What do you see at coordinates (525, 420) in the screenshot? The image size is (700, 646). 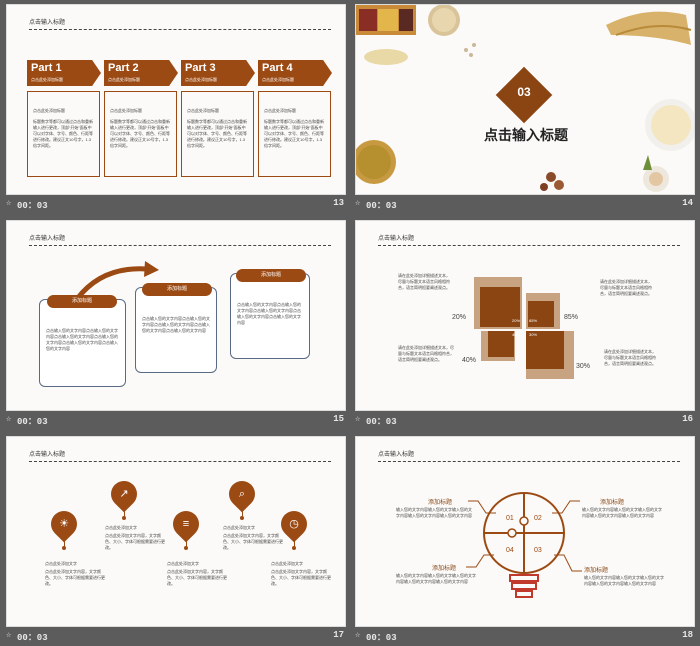 I see `slide-meta-bar: ☆ 00：03 16` at bounding box center [525, 420].